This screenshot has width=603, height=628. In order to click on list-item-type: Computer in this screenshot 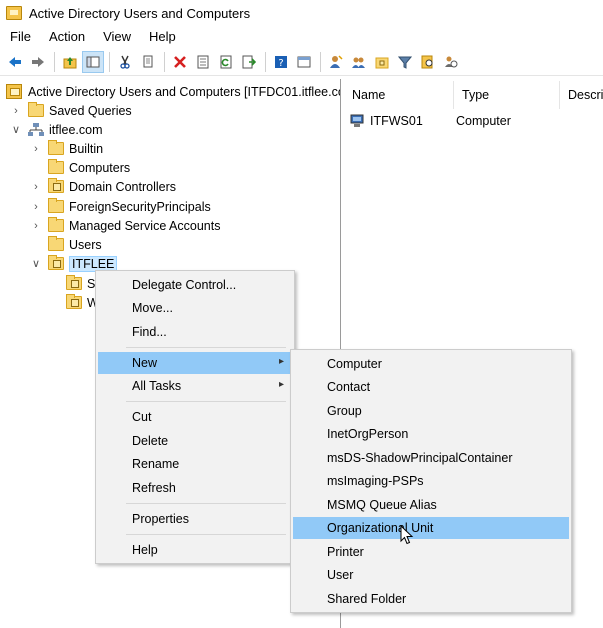, I will do `click(483, 121)`.